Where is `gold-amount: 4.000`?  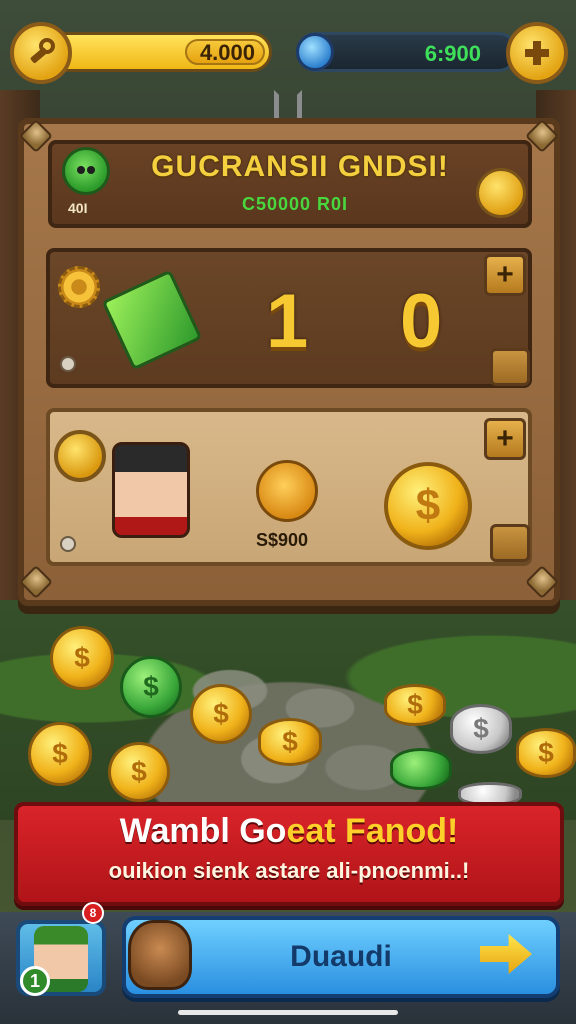
gold-amount: 4.000 is located at coordinates (227, 52).